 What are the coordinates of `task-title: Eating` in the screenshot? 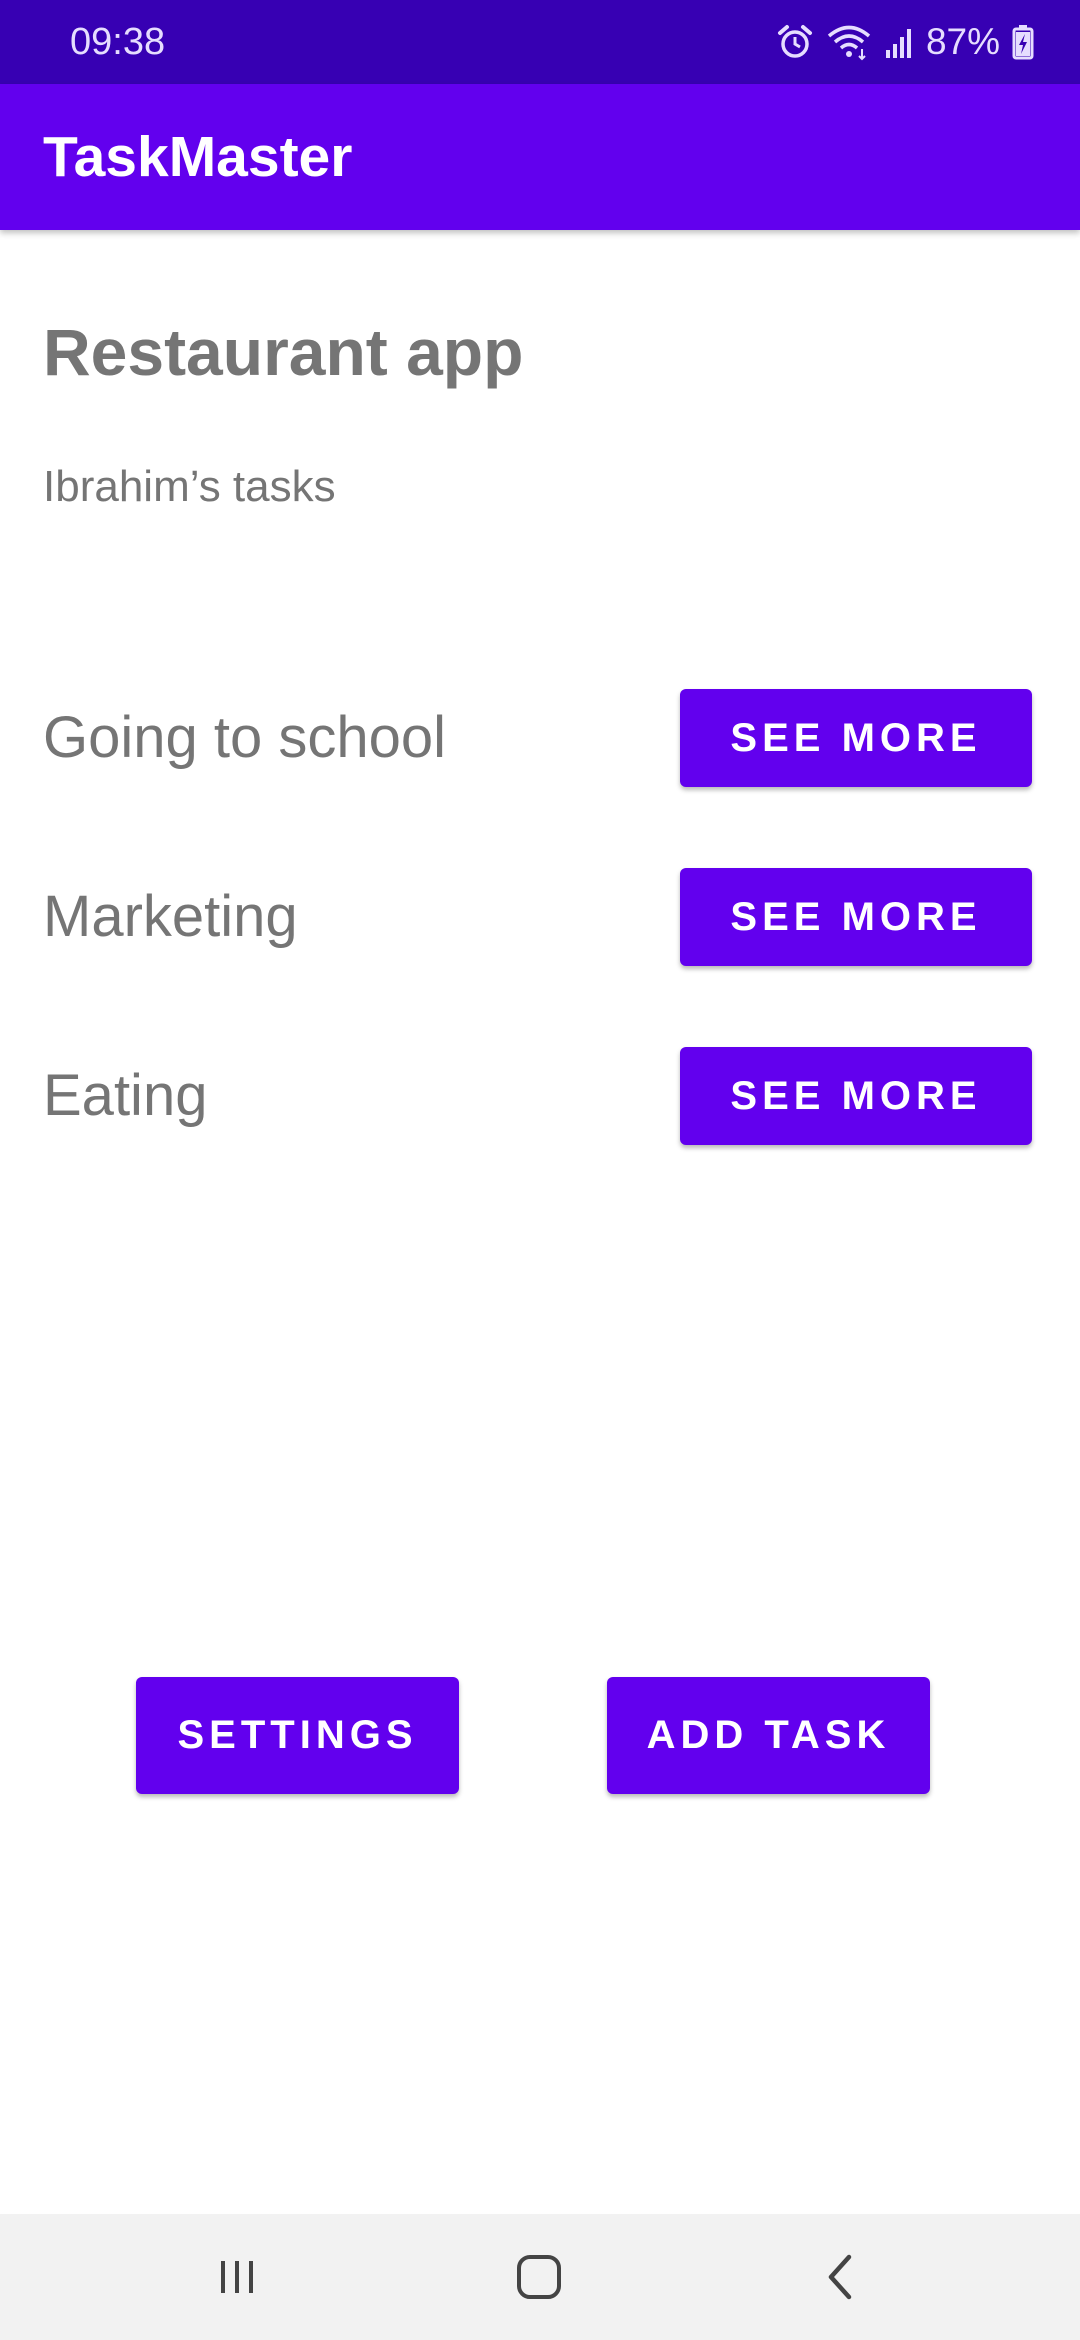 It's located at (125, 1095).